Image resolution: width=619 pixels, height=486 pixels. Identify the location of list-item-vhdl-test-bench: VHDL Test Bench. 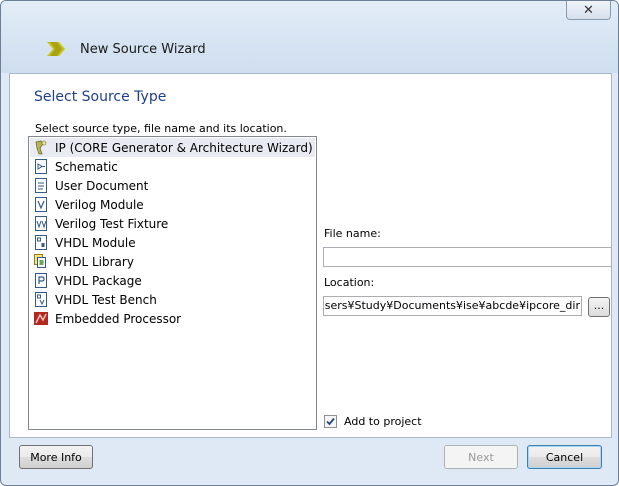
(172, 299).